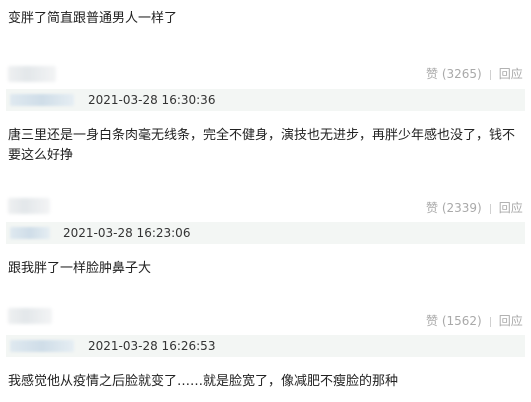 This screenshot has width=531, height=402. I want to click on comment-actions: 赞 (1562) 回应, so click(474, 321).